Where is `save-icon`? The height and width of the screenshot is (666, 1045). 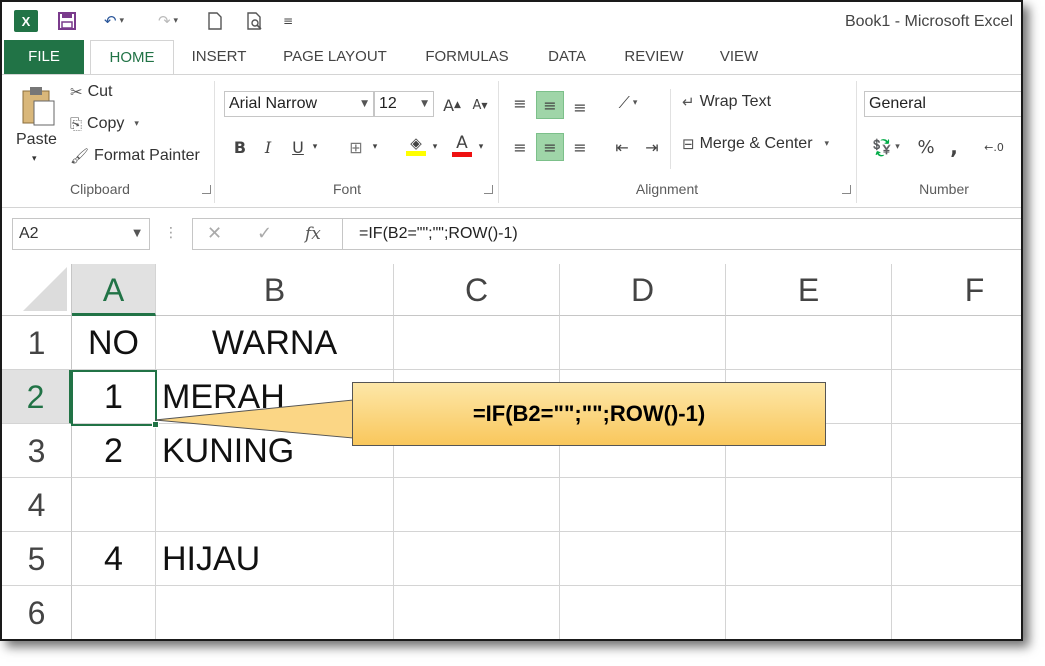 save-icon is located at coordinates (67, 21).